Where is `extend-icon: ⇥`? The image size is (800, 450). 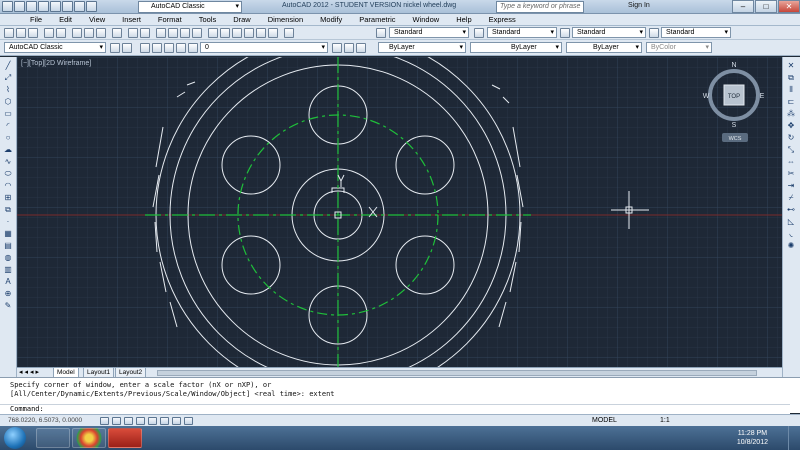
extend-icon: ⇥ is located at coordinates (791, 185).